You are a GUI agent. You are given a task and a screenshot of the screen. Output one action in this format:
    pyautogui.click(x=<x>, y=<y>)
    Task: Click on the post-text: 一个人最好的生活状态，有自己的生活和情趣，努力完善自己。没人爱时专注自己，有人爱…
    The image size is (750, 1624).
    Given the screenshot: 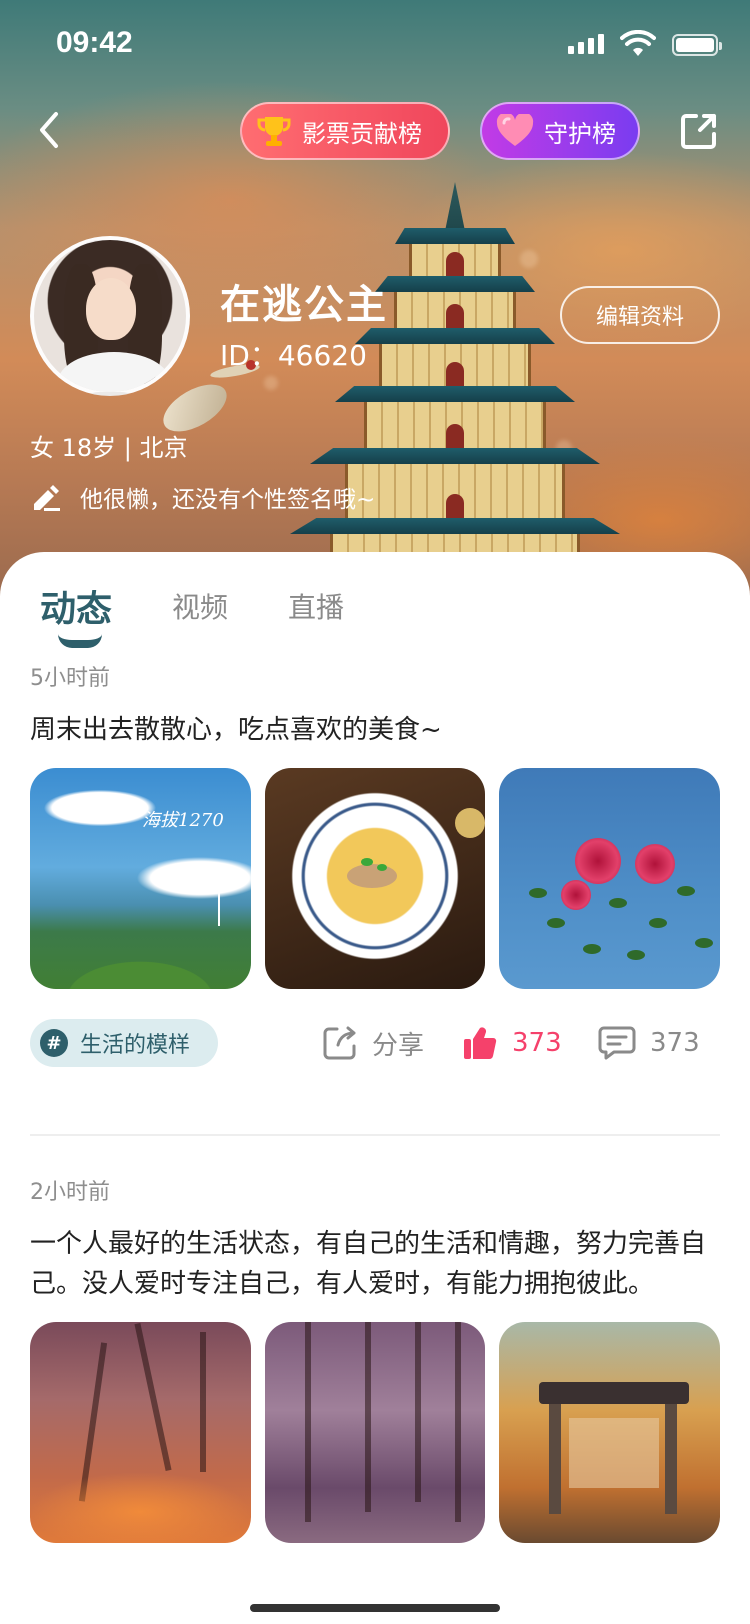 What is the action you would take?
    pyautogui.click(x=368, y=1264)
    